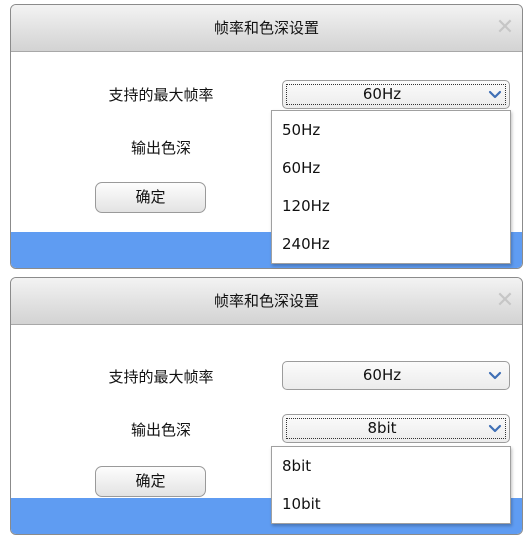 This screenshot has height=538, width=525. I want to click on color-depth-dropdown: 8bit 10bit, so click(391, 485).